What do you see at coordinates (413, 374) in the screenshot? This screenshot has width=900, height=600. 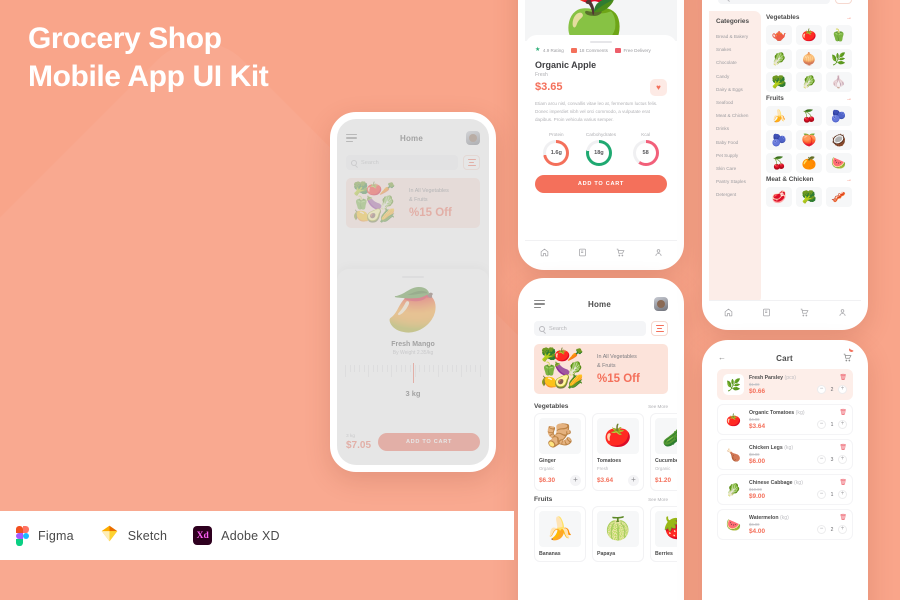 I see `weight-slider` at bounding box center [413, 374].